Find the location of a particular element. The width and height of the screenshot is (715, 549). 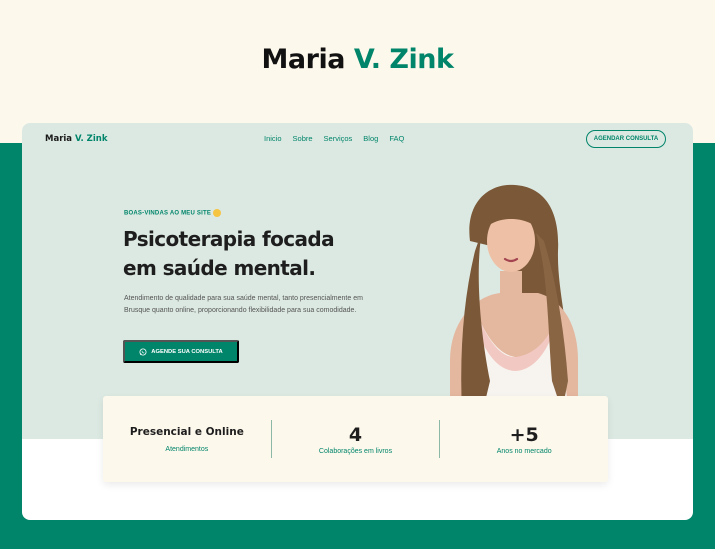

stat-label: Atendimentos is located at coordinates (187, 449).